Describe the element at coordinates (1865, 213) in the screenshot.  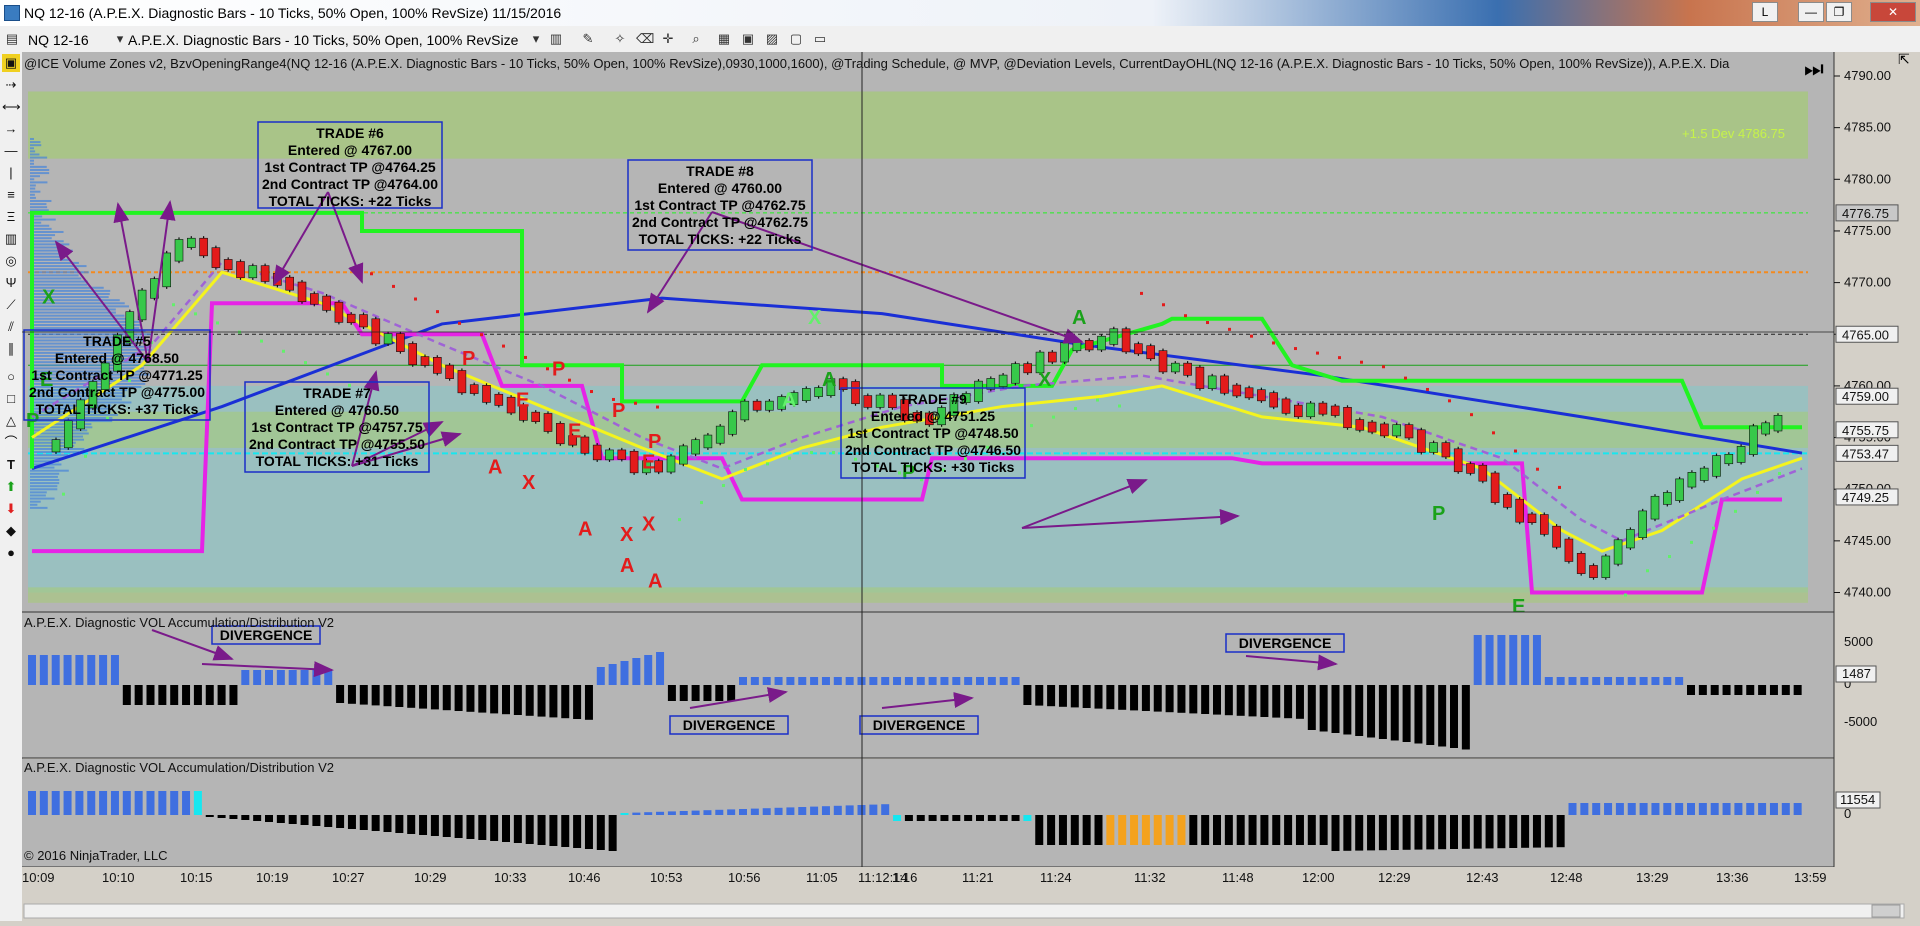
I see `price-highlight-label: 4776.75` at that location.